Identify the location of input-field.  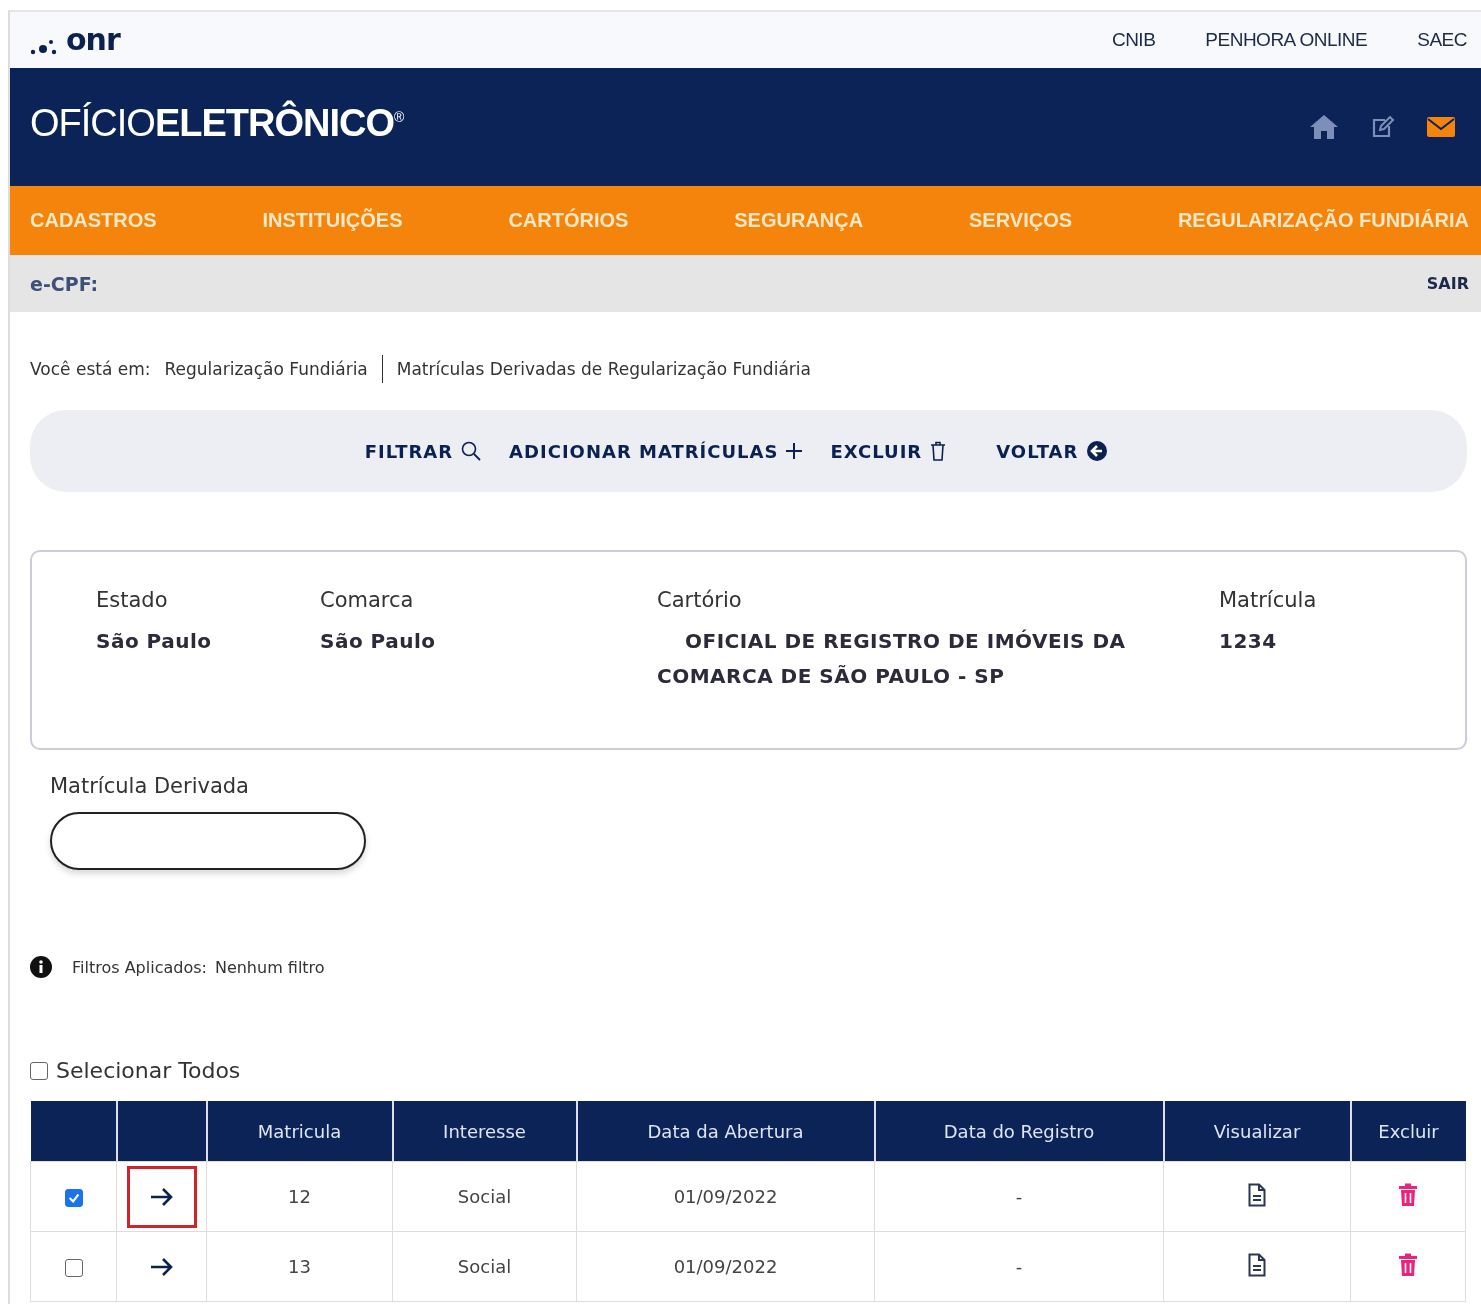
(208, 841).